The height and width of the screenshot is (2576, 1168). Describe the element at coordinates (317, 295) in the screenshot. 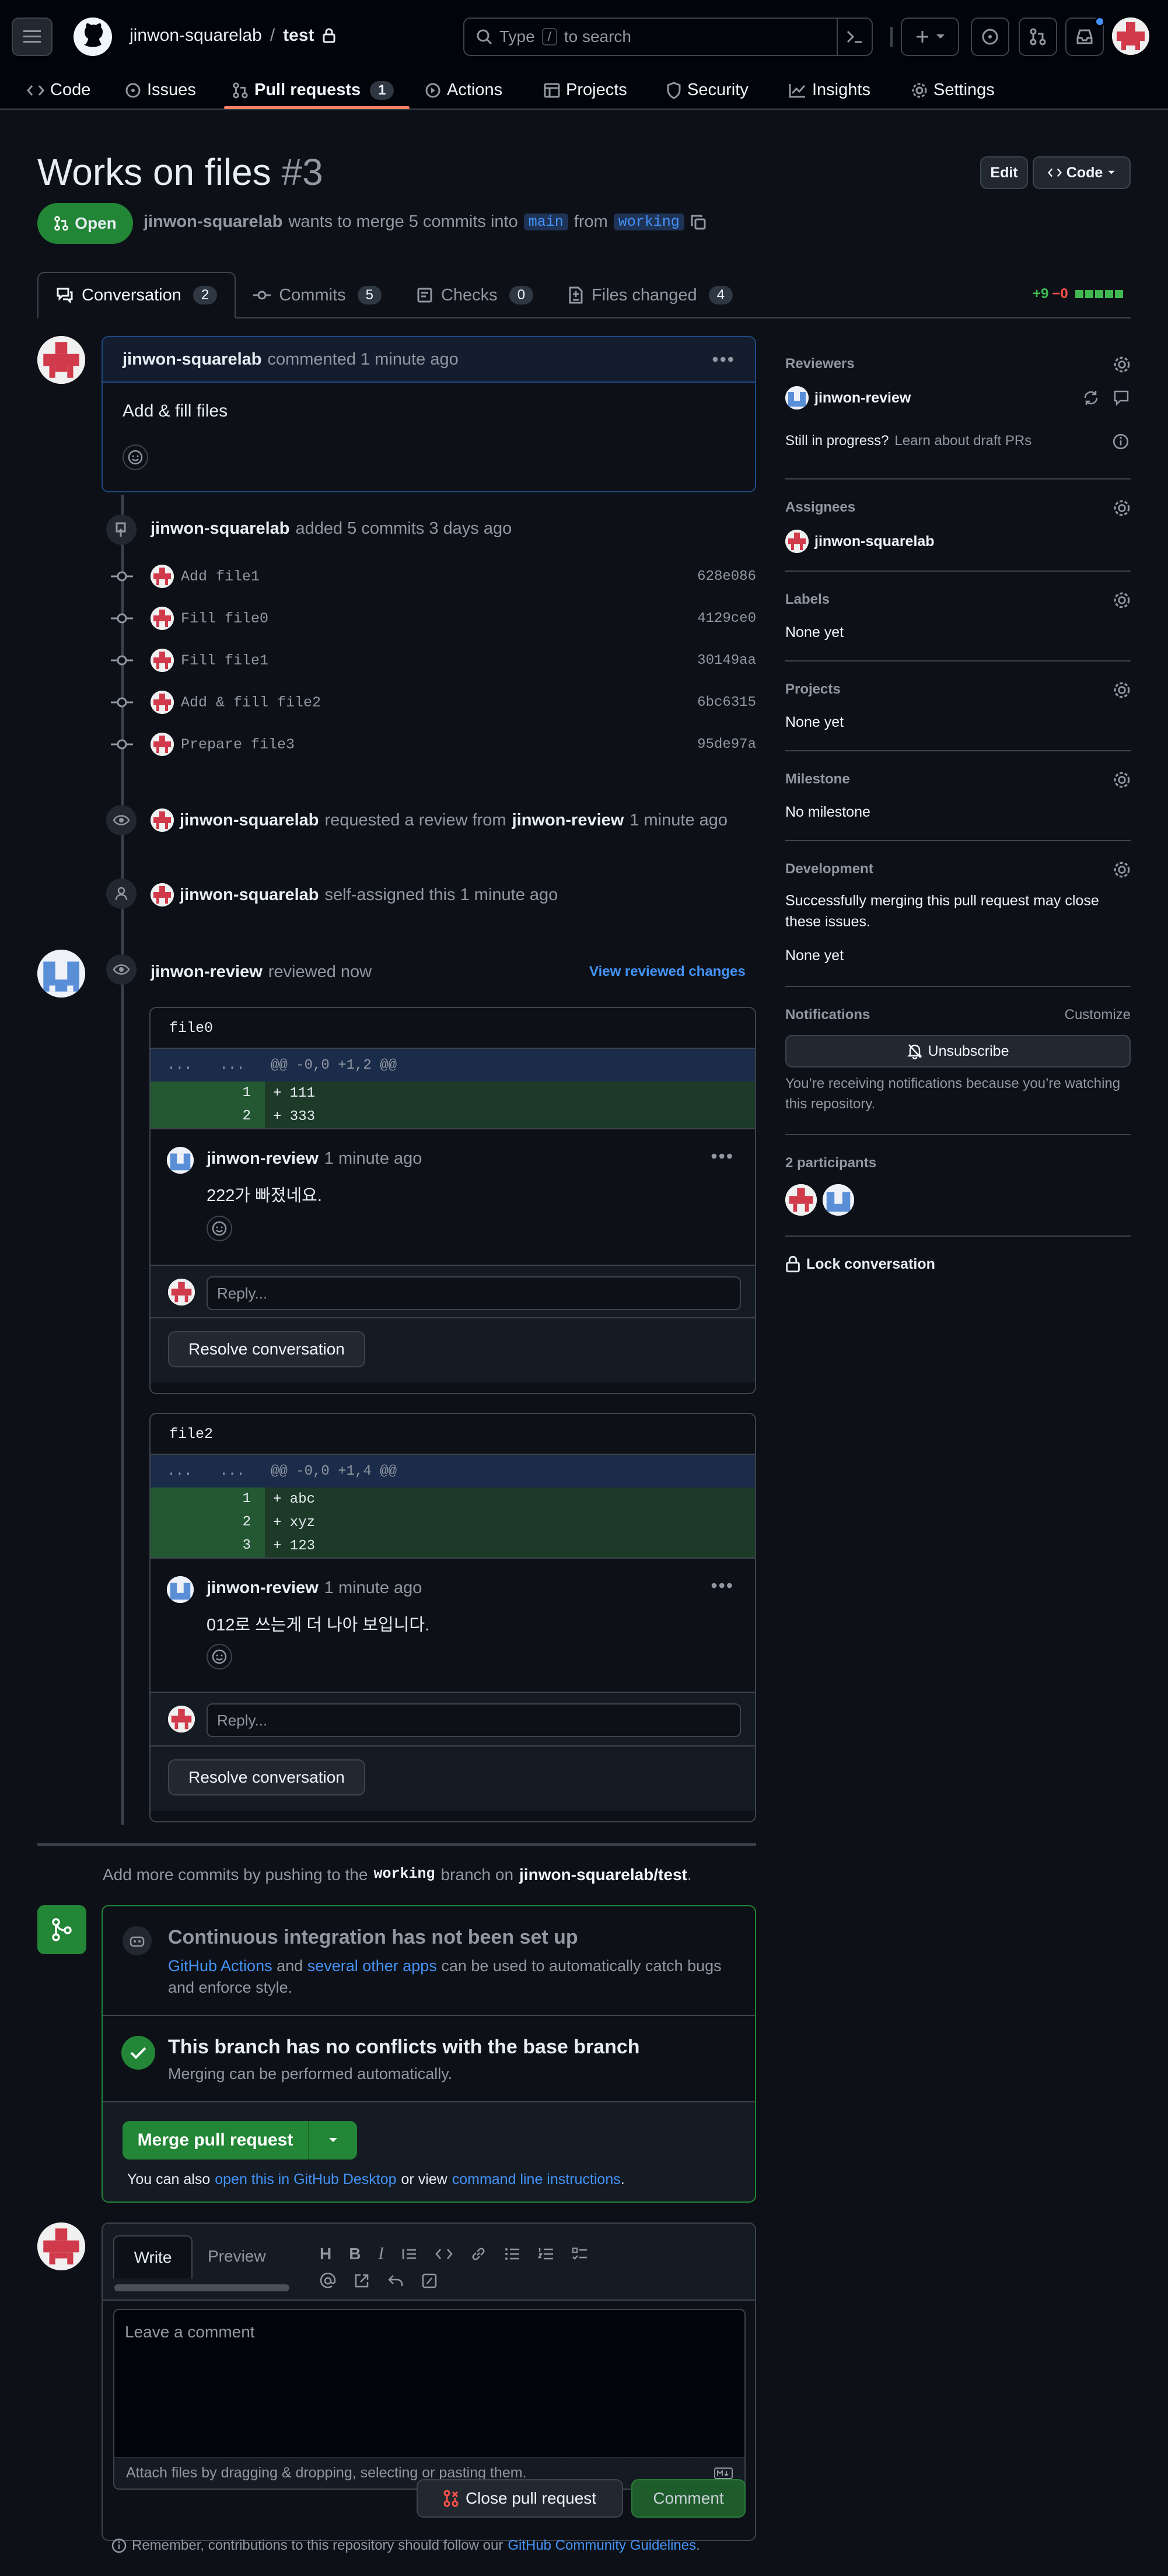

I see `tab-commits: Commits 5` at that location.